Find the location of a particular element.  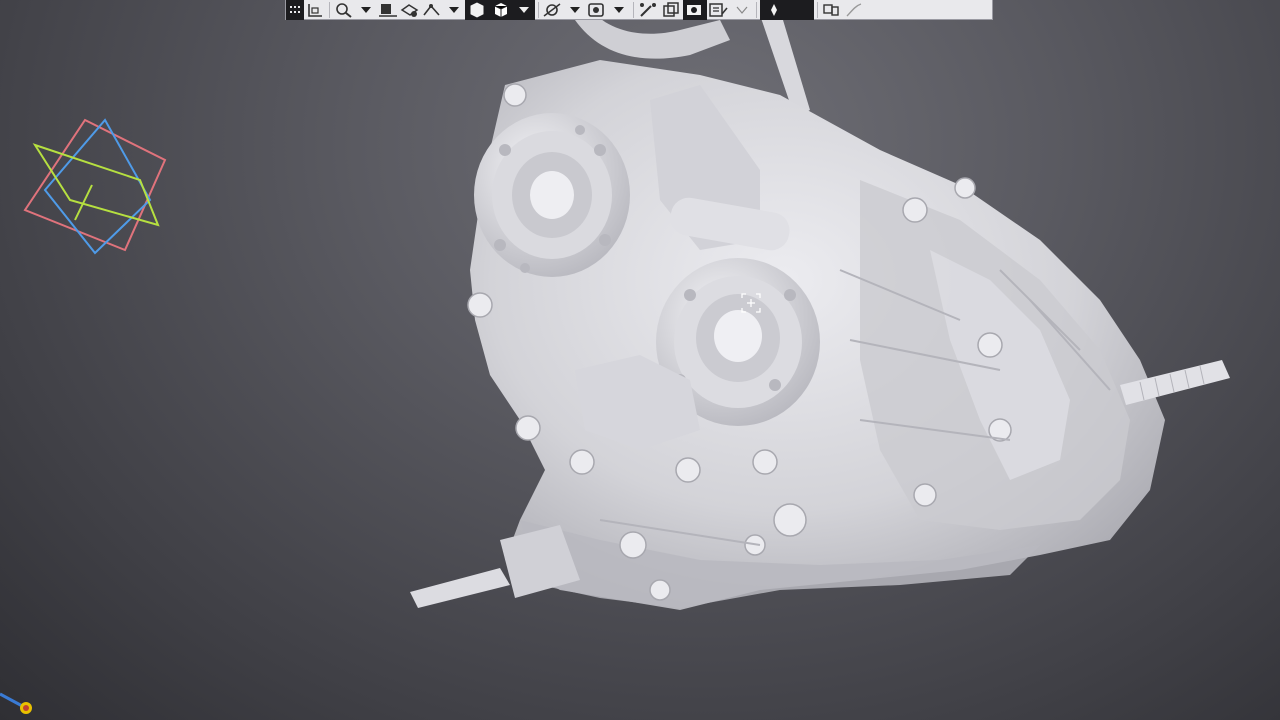

scene-icon is located at coordinates (597, 10).